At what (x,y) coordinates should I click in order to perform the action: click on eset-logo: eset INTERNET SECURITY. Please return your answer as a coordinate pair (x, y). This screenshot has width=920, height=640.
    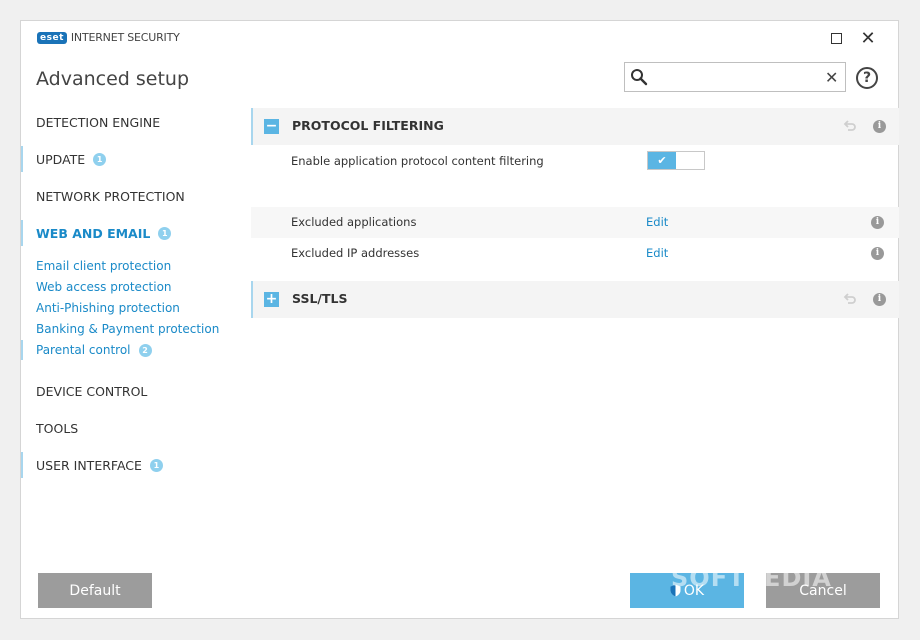
    Looking at the image, I should click on (108, 37).